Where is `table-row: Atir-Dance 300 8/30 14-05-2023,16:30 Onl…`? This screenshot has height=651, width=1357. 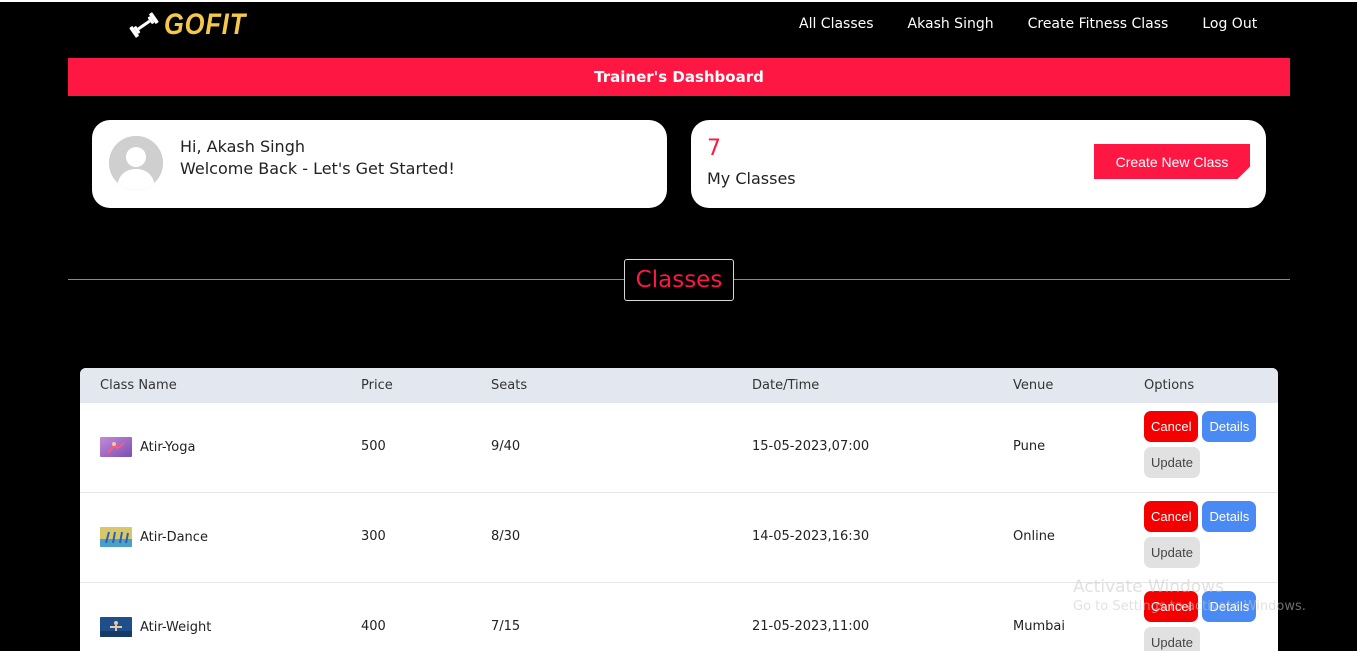
table-row: Atir-Dance 300 8/30 14-05-2023,16:30 Onl… is located at coordinates (679, 538).